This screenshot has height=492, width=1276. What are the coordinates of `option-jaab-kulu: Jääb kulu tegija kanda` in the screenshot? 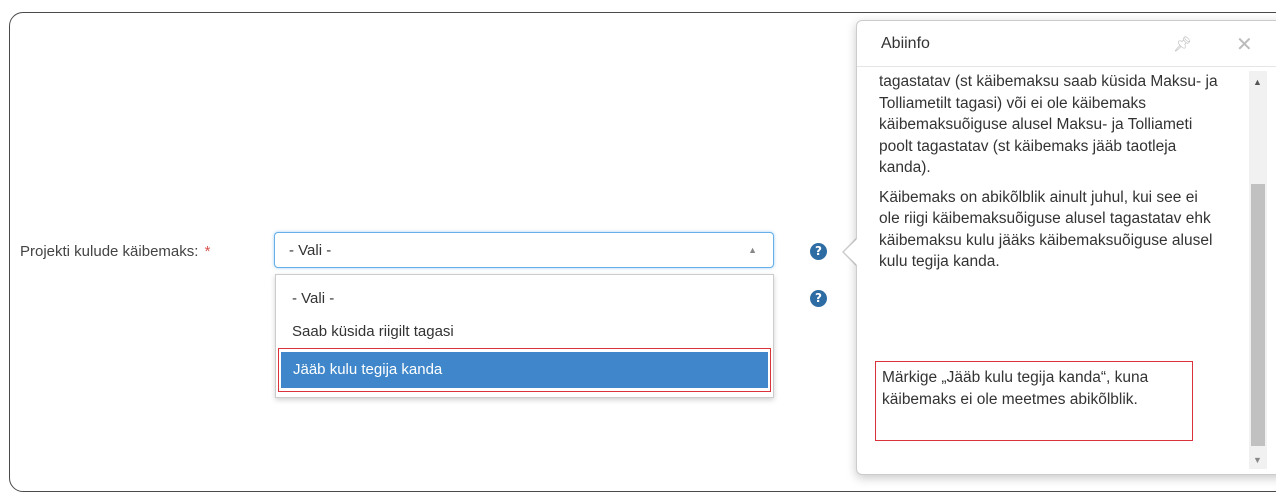 It's located at (524, 370).